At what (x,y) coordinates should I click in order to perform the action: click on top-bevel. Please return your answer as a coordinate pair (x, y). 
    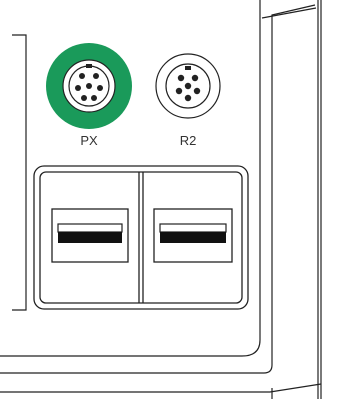
    Looking at the image, I should click on (289, 13).